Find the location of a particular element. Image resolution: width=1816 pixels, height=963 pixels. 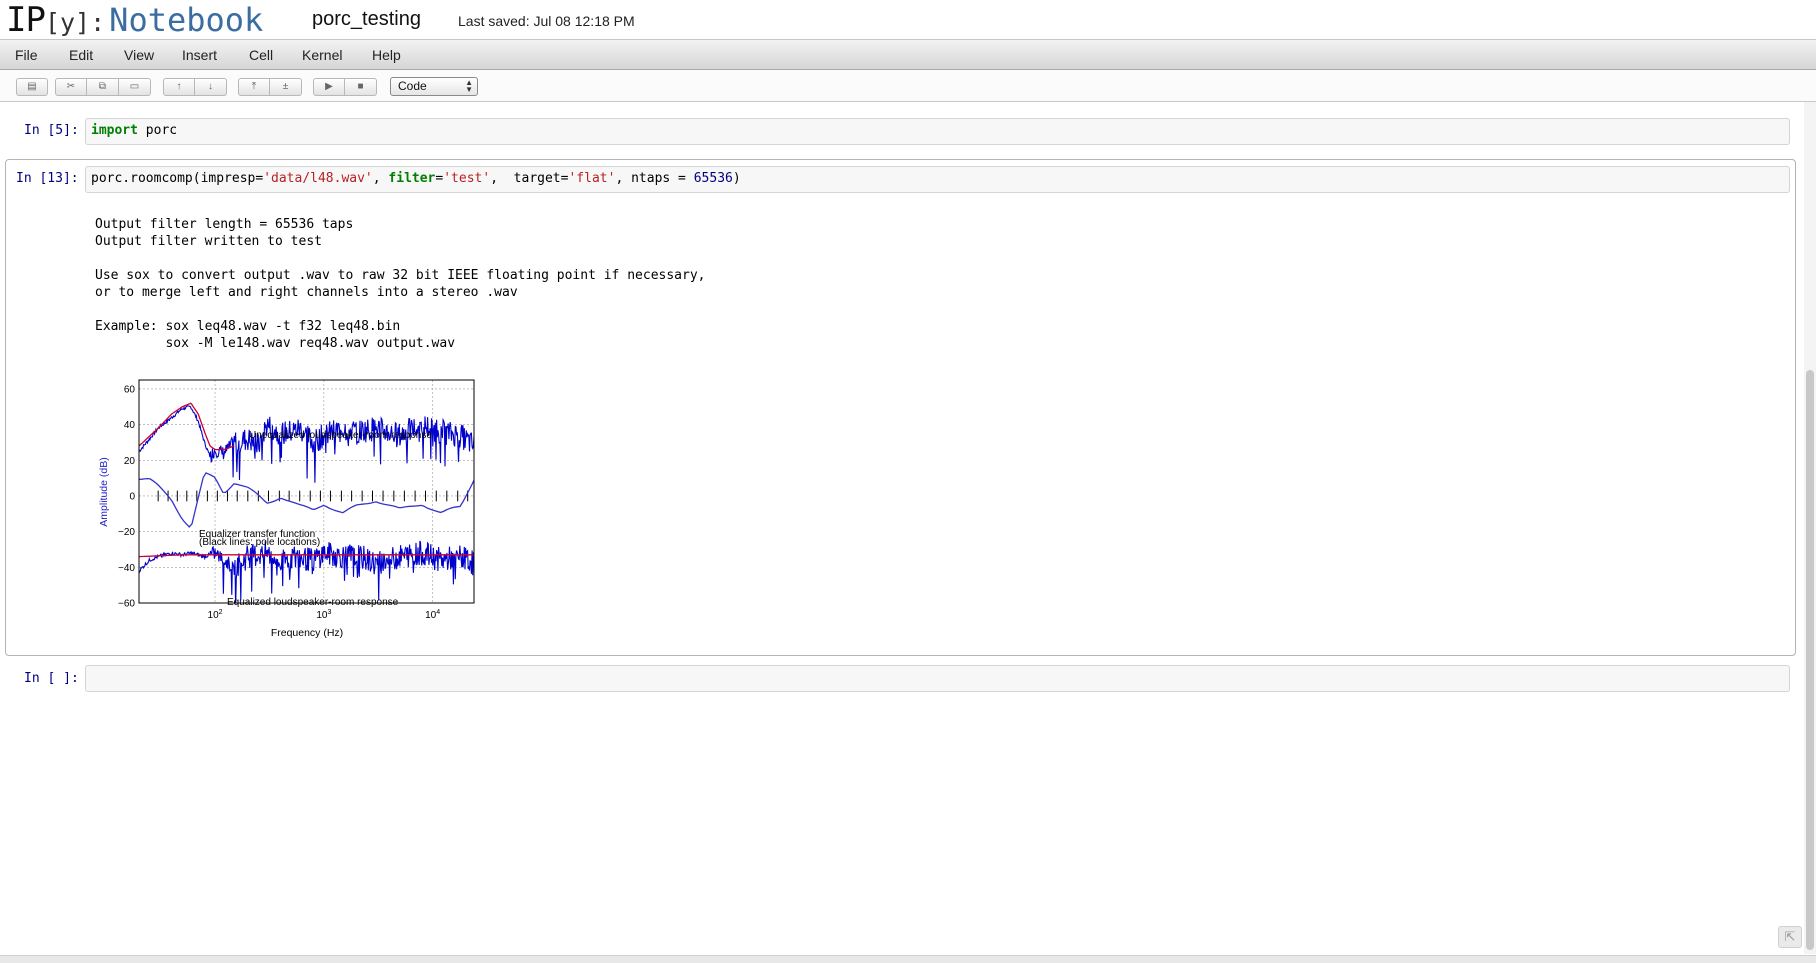

menu-help: Help is located at coordinates (386, 54).